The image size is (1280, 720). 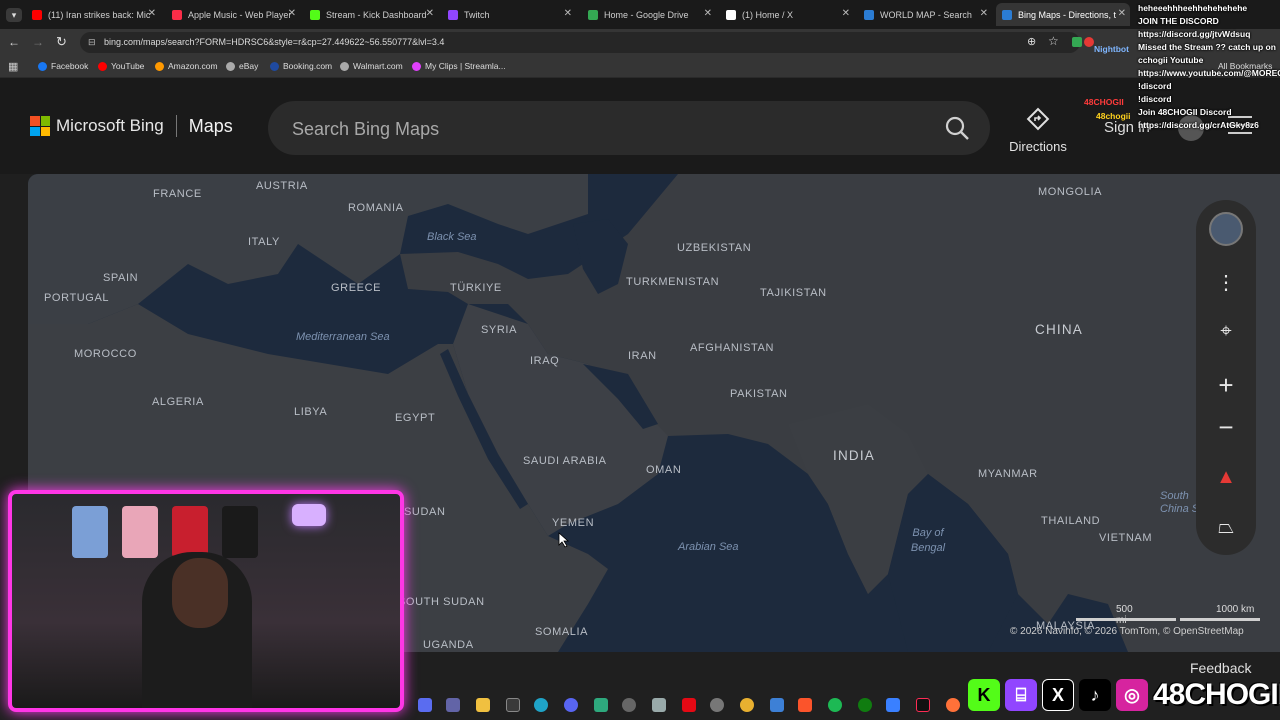 What do you see at coordinates (301, 66) in the screenshot?
I see `bookmark-booking: Booking.com` at bounding box center [301, 66].